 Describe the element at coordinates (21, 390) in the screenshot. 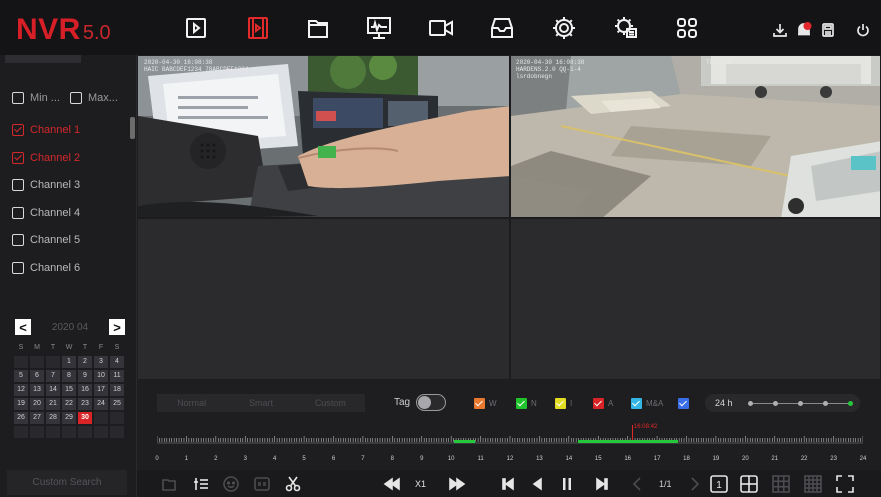

I see `calendar-day: 12` at that location.